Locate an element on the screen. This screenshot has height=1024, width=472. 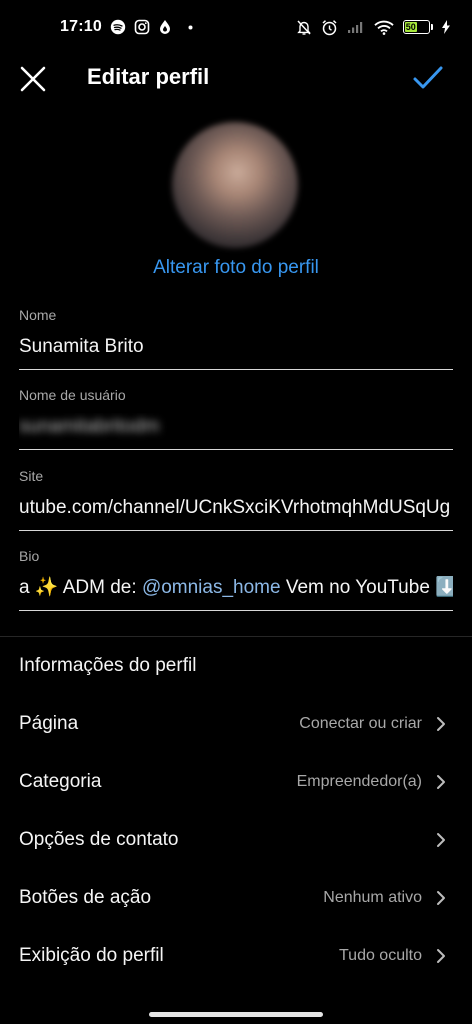
dot-icon is located at coordinates (190, 27).